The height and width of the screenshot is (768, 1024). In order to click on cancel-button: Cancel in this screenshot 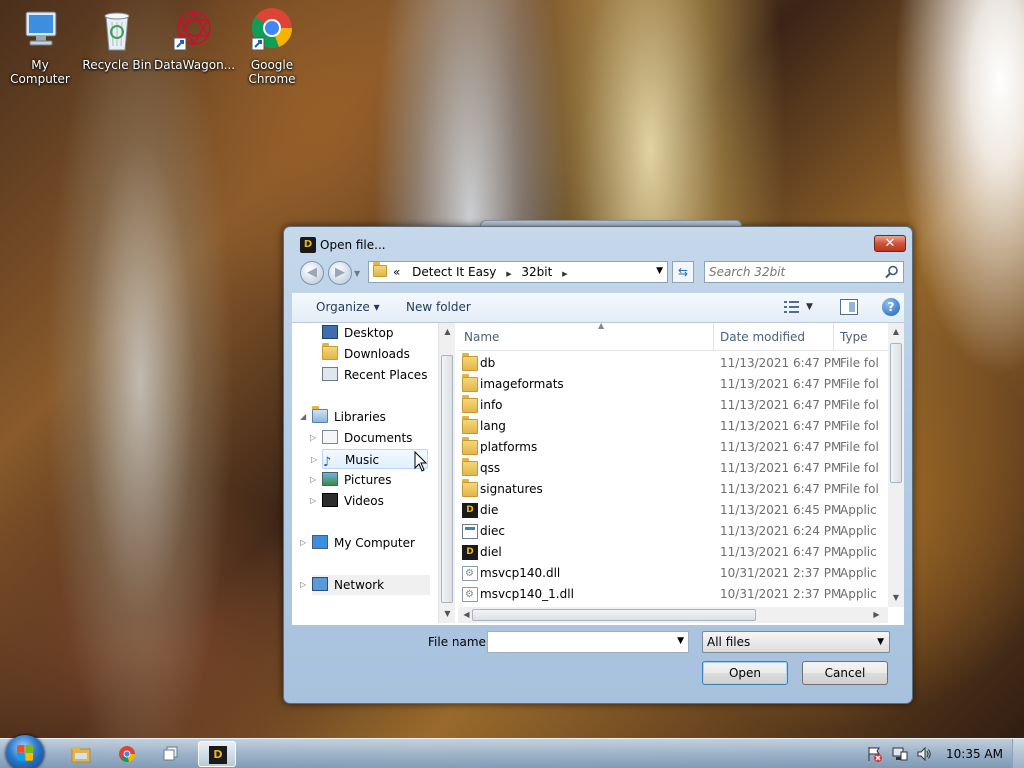, I will do `click(845, 673)`.